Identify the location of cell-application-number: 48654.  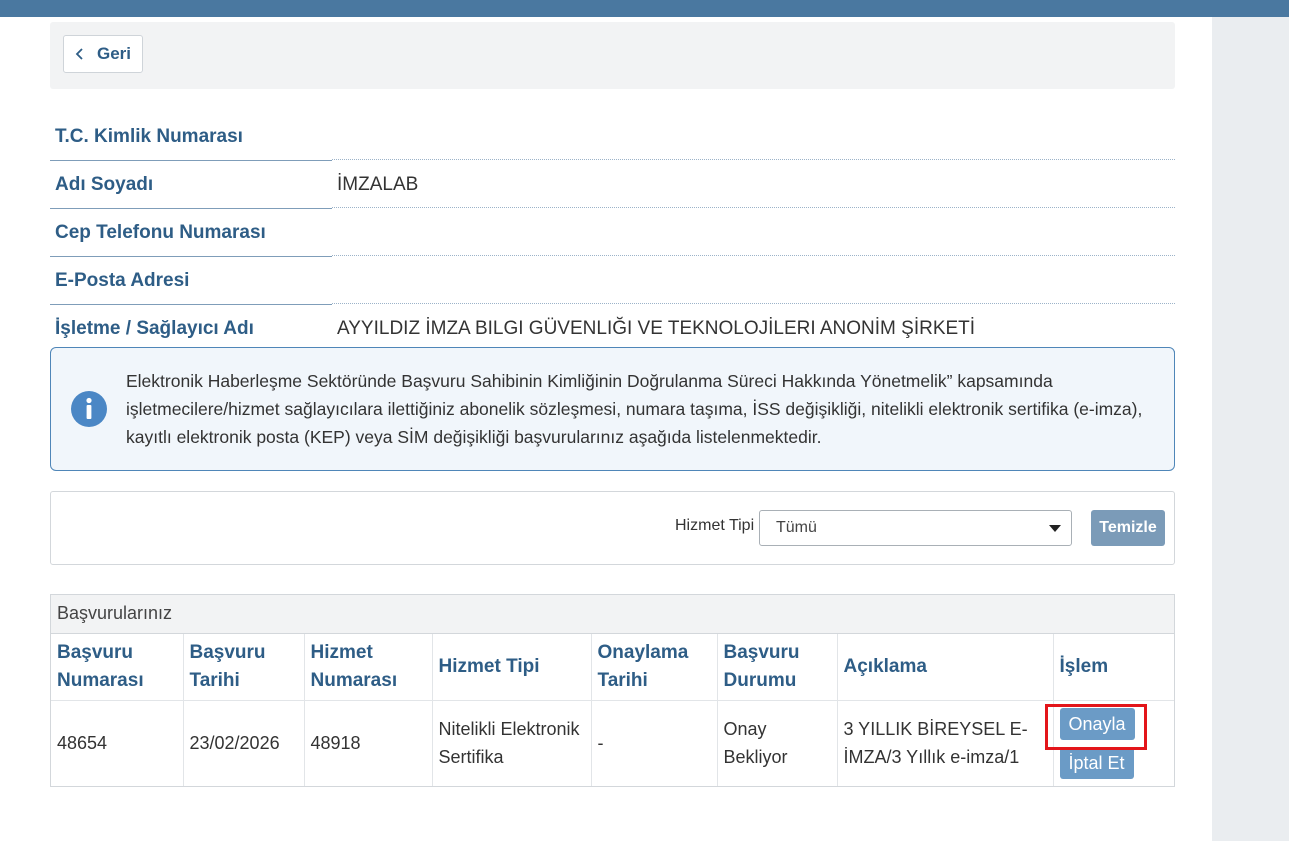
(117, 743).